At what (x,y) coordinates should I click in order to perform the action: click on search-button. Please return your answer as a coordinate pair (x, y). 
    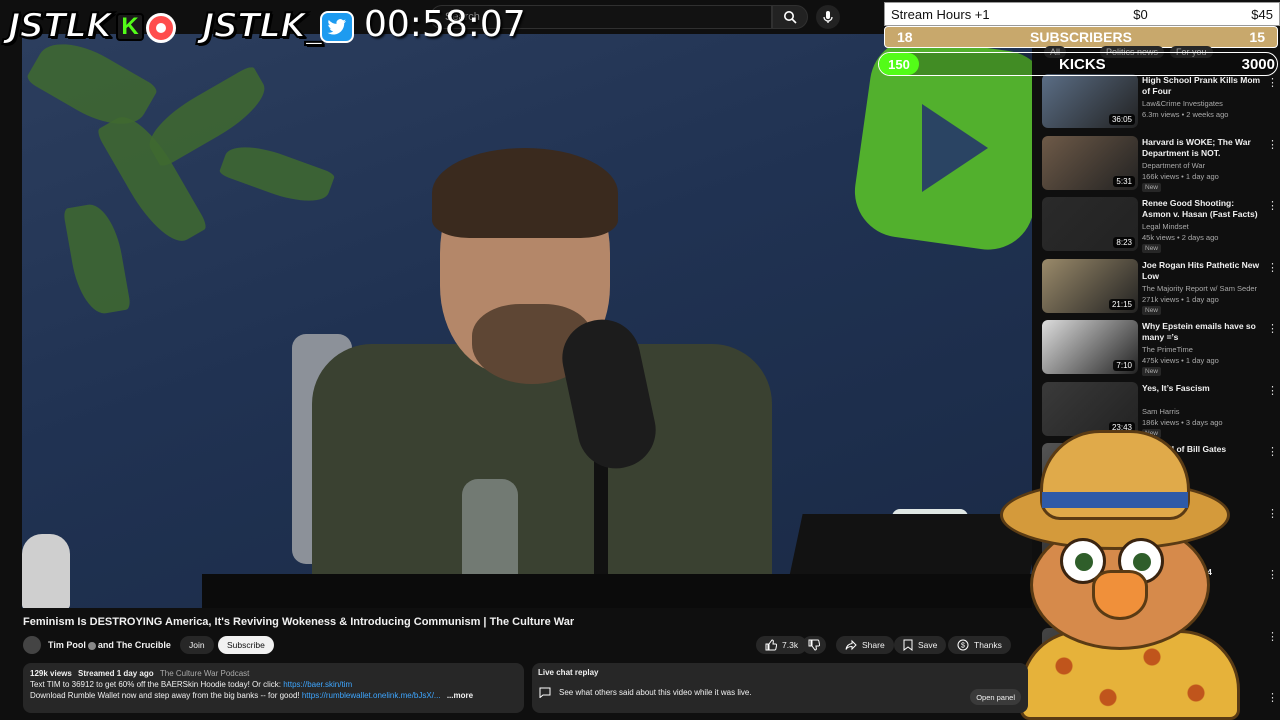
    Looking at the image, I should click on (790, 17).